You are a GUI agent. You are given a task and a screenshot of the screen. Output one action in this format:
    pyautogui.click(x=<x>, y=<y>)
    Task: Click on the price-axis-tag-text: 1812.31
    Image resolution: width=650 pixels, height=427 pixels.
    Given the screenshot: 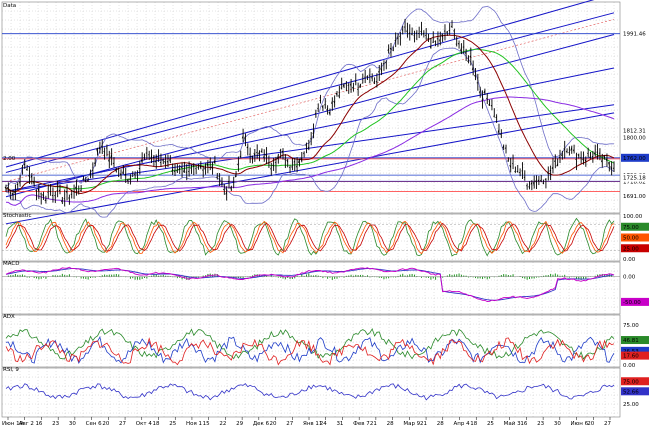 What is the action you would take?
    pyautogui.click(x=634, y=132)
    